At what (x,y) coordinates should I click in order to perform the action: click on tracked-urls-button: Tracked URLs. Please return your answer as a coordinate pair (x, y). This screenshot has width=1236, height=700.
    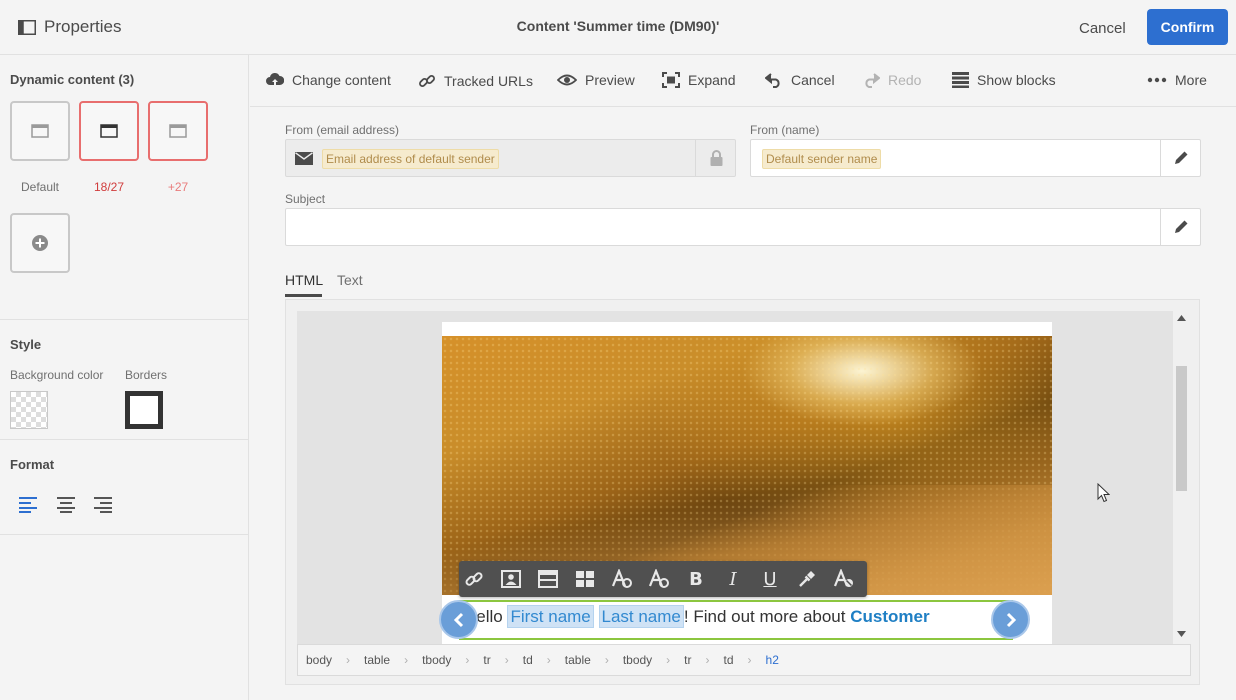
    Looking at the image, I should click on (475, 81).